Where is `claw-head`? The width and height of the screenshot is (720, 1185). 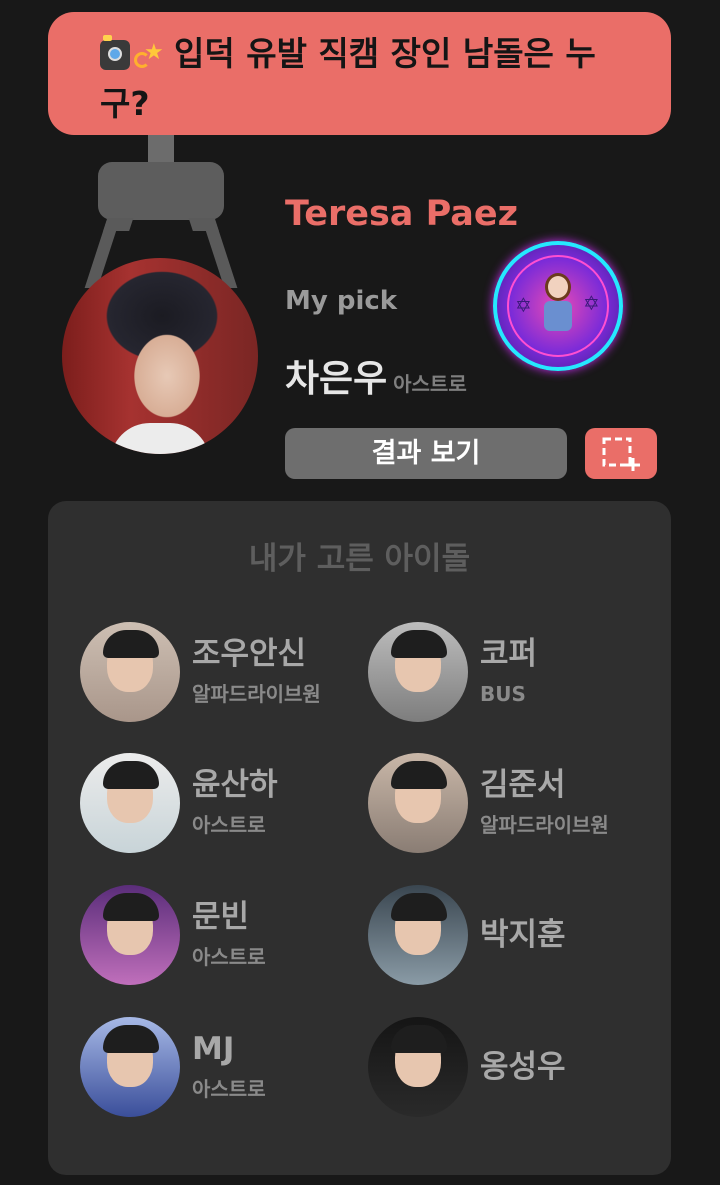
claw-head is located at coordinates (161, 191).